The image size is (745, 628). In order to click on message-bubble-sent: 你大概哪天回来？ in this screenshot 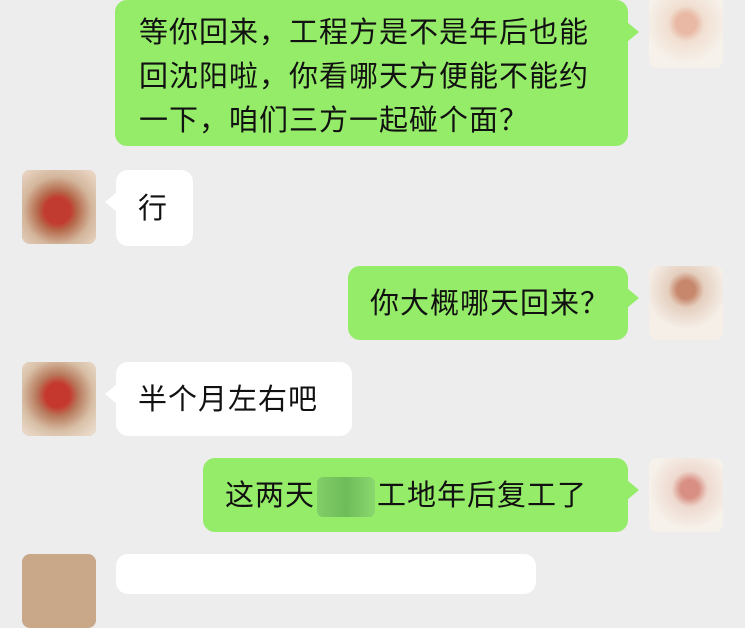, I will do `click(493, 303)`.